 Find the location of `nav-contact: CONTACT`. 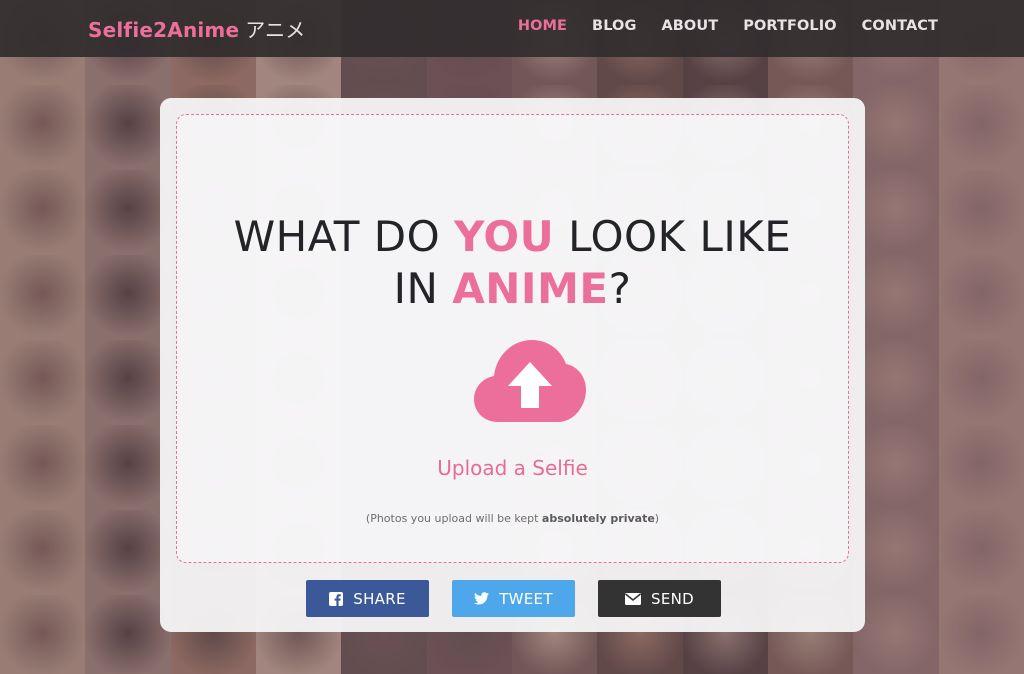

nav-contact: CONTACT is located at coordinates (900, 26).